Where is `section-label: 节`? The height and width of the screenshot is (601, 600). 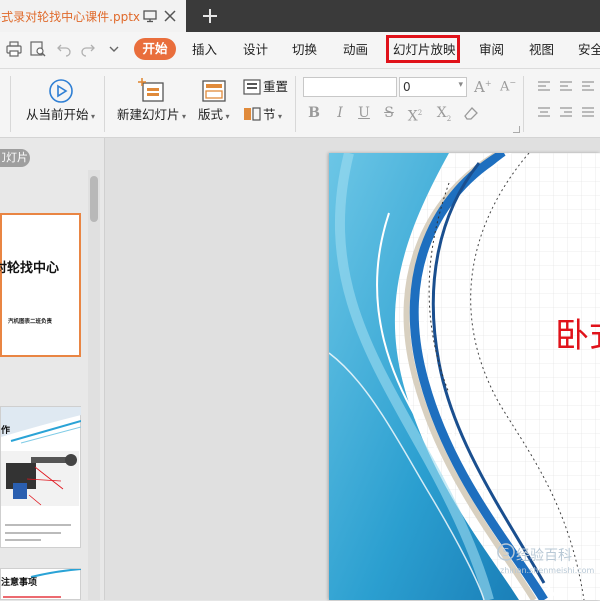
section-label: 节 is located at coordinates (269, 114).